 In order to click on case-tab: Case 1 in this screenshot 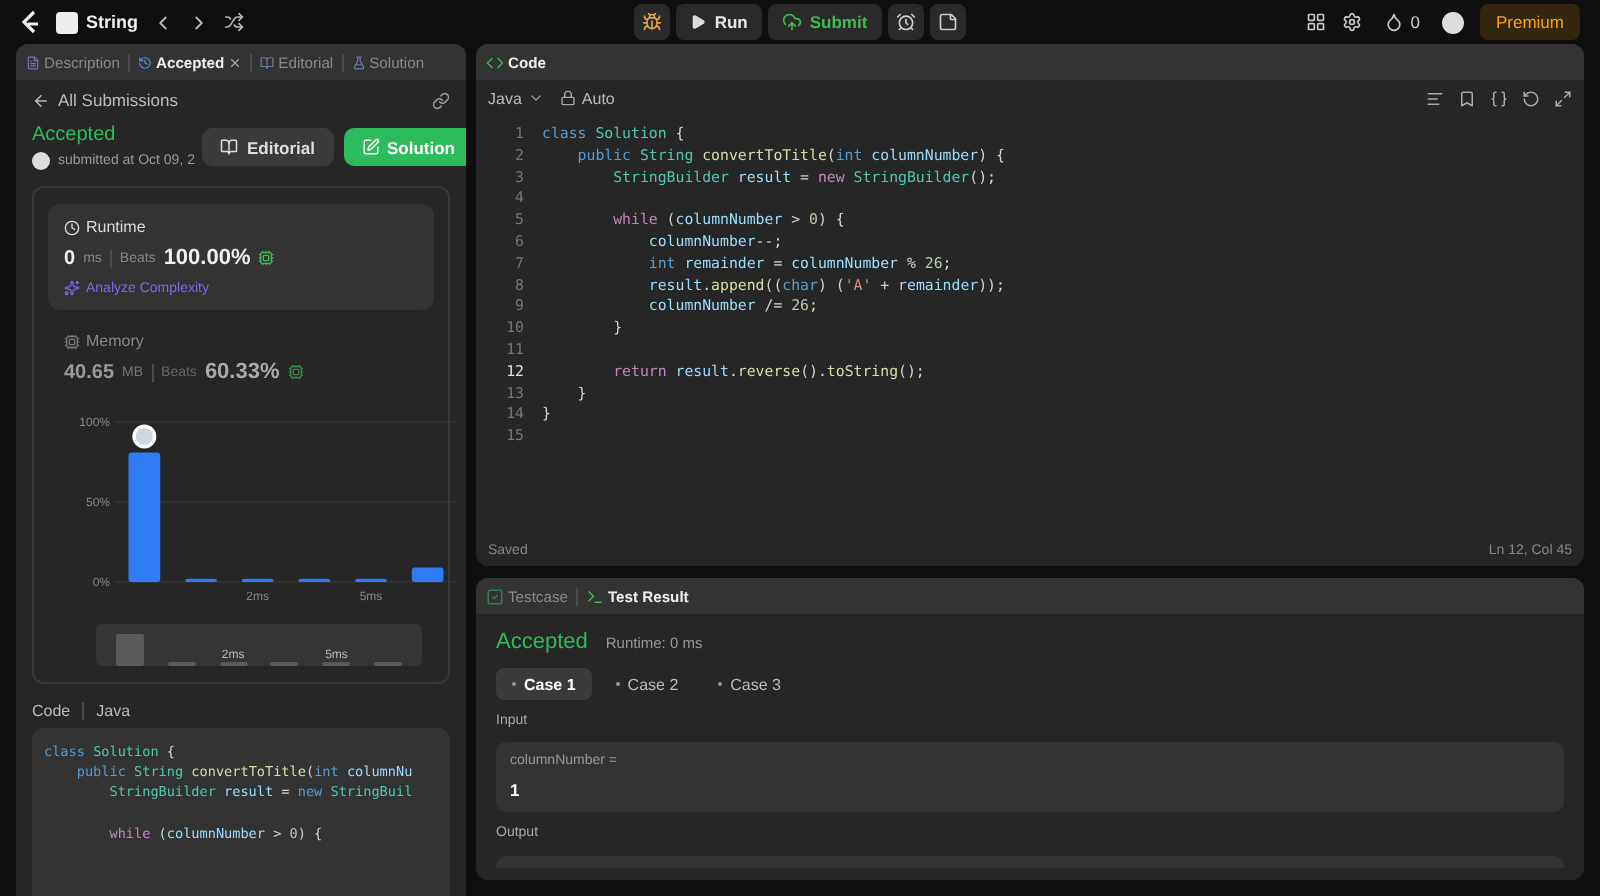, I will do `click(544, 684)`.